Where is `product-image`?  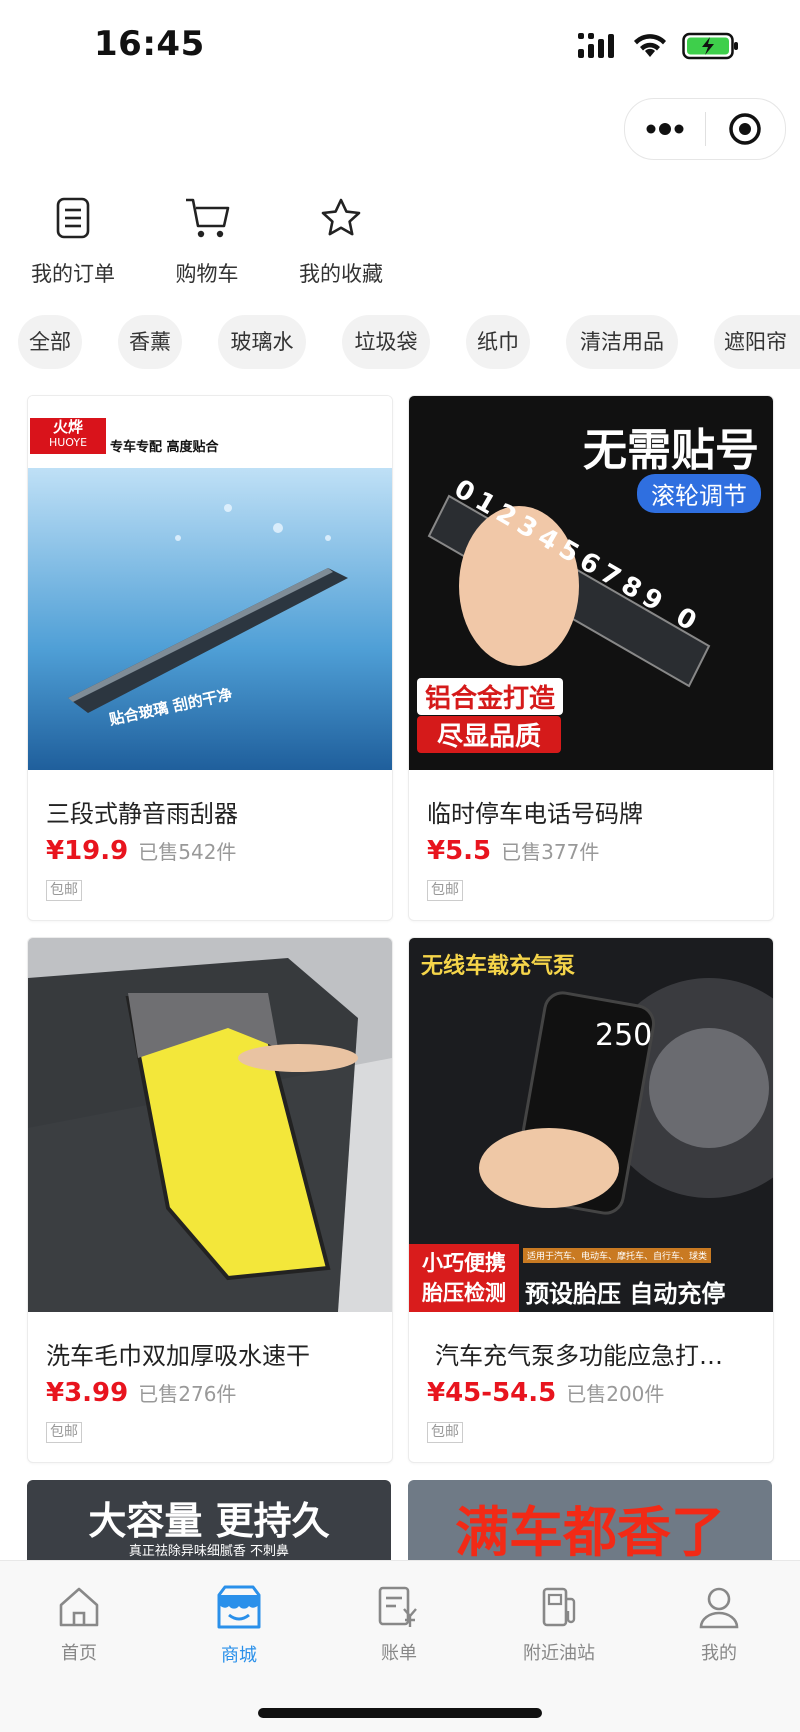 product-image is located at coordinates (210, 1125).